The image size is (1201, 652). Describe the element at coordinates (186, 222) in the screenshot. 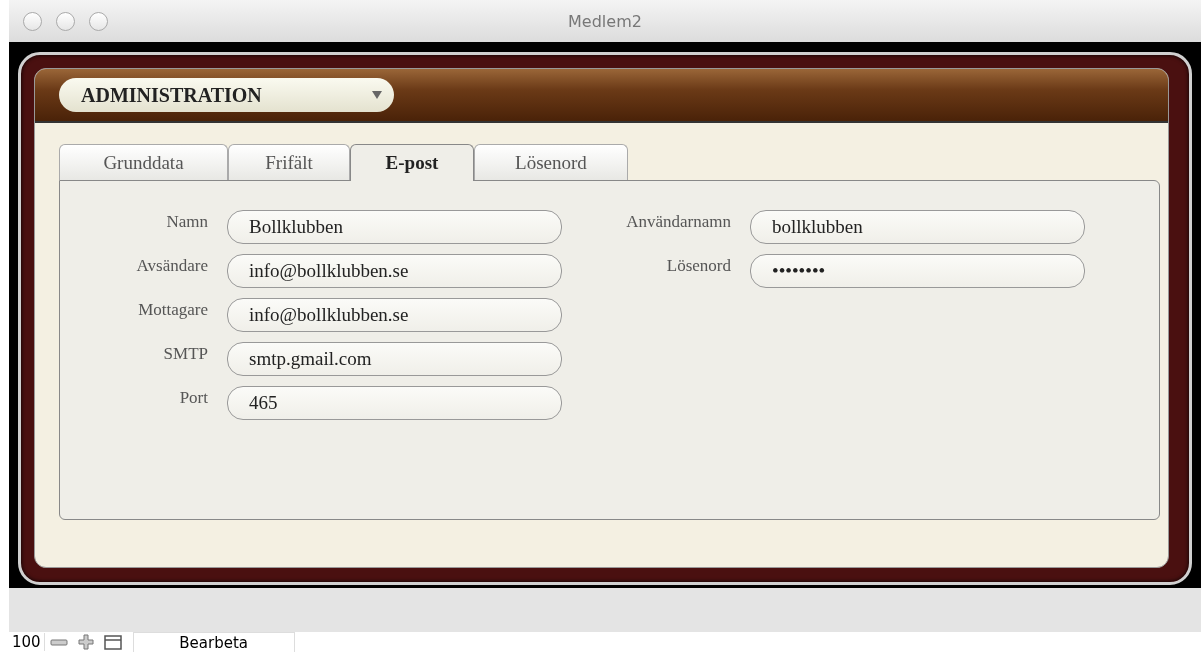

I see `field-label: Namn` at that location.